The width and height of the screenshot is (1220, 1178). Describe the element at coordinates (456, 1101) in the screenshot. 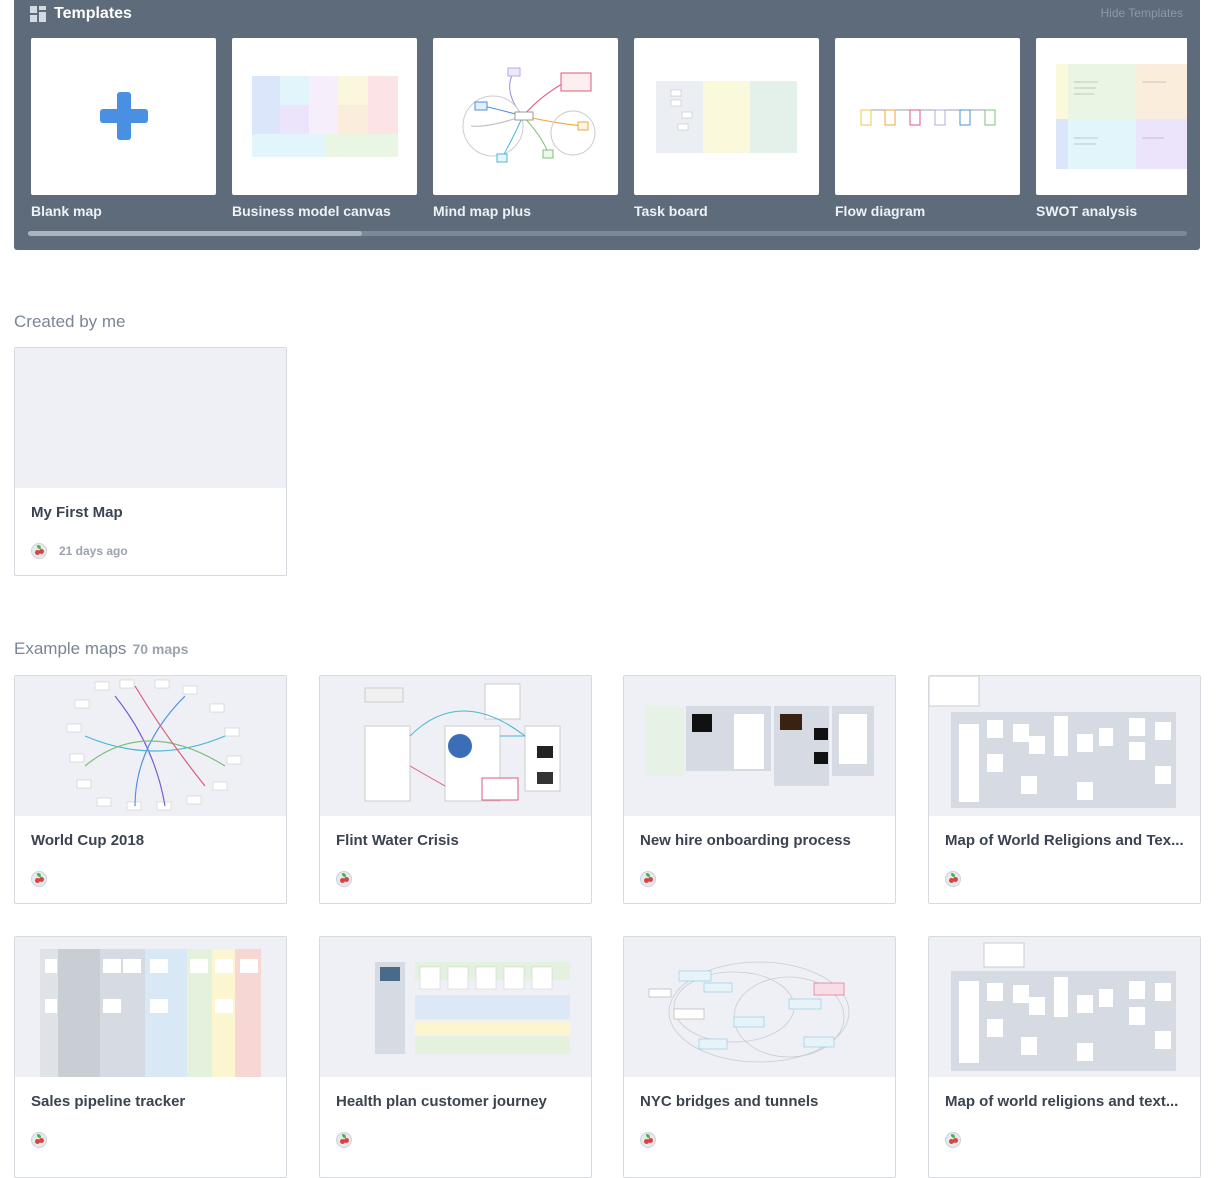

I see `map-title: Health plan customer journey` at that location.